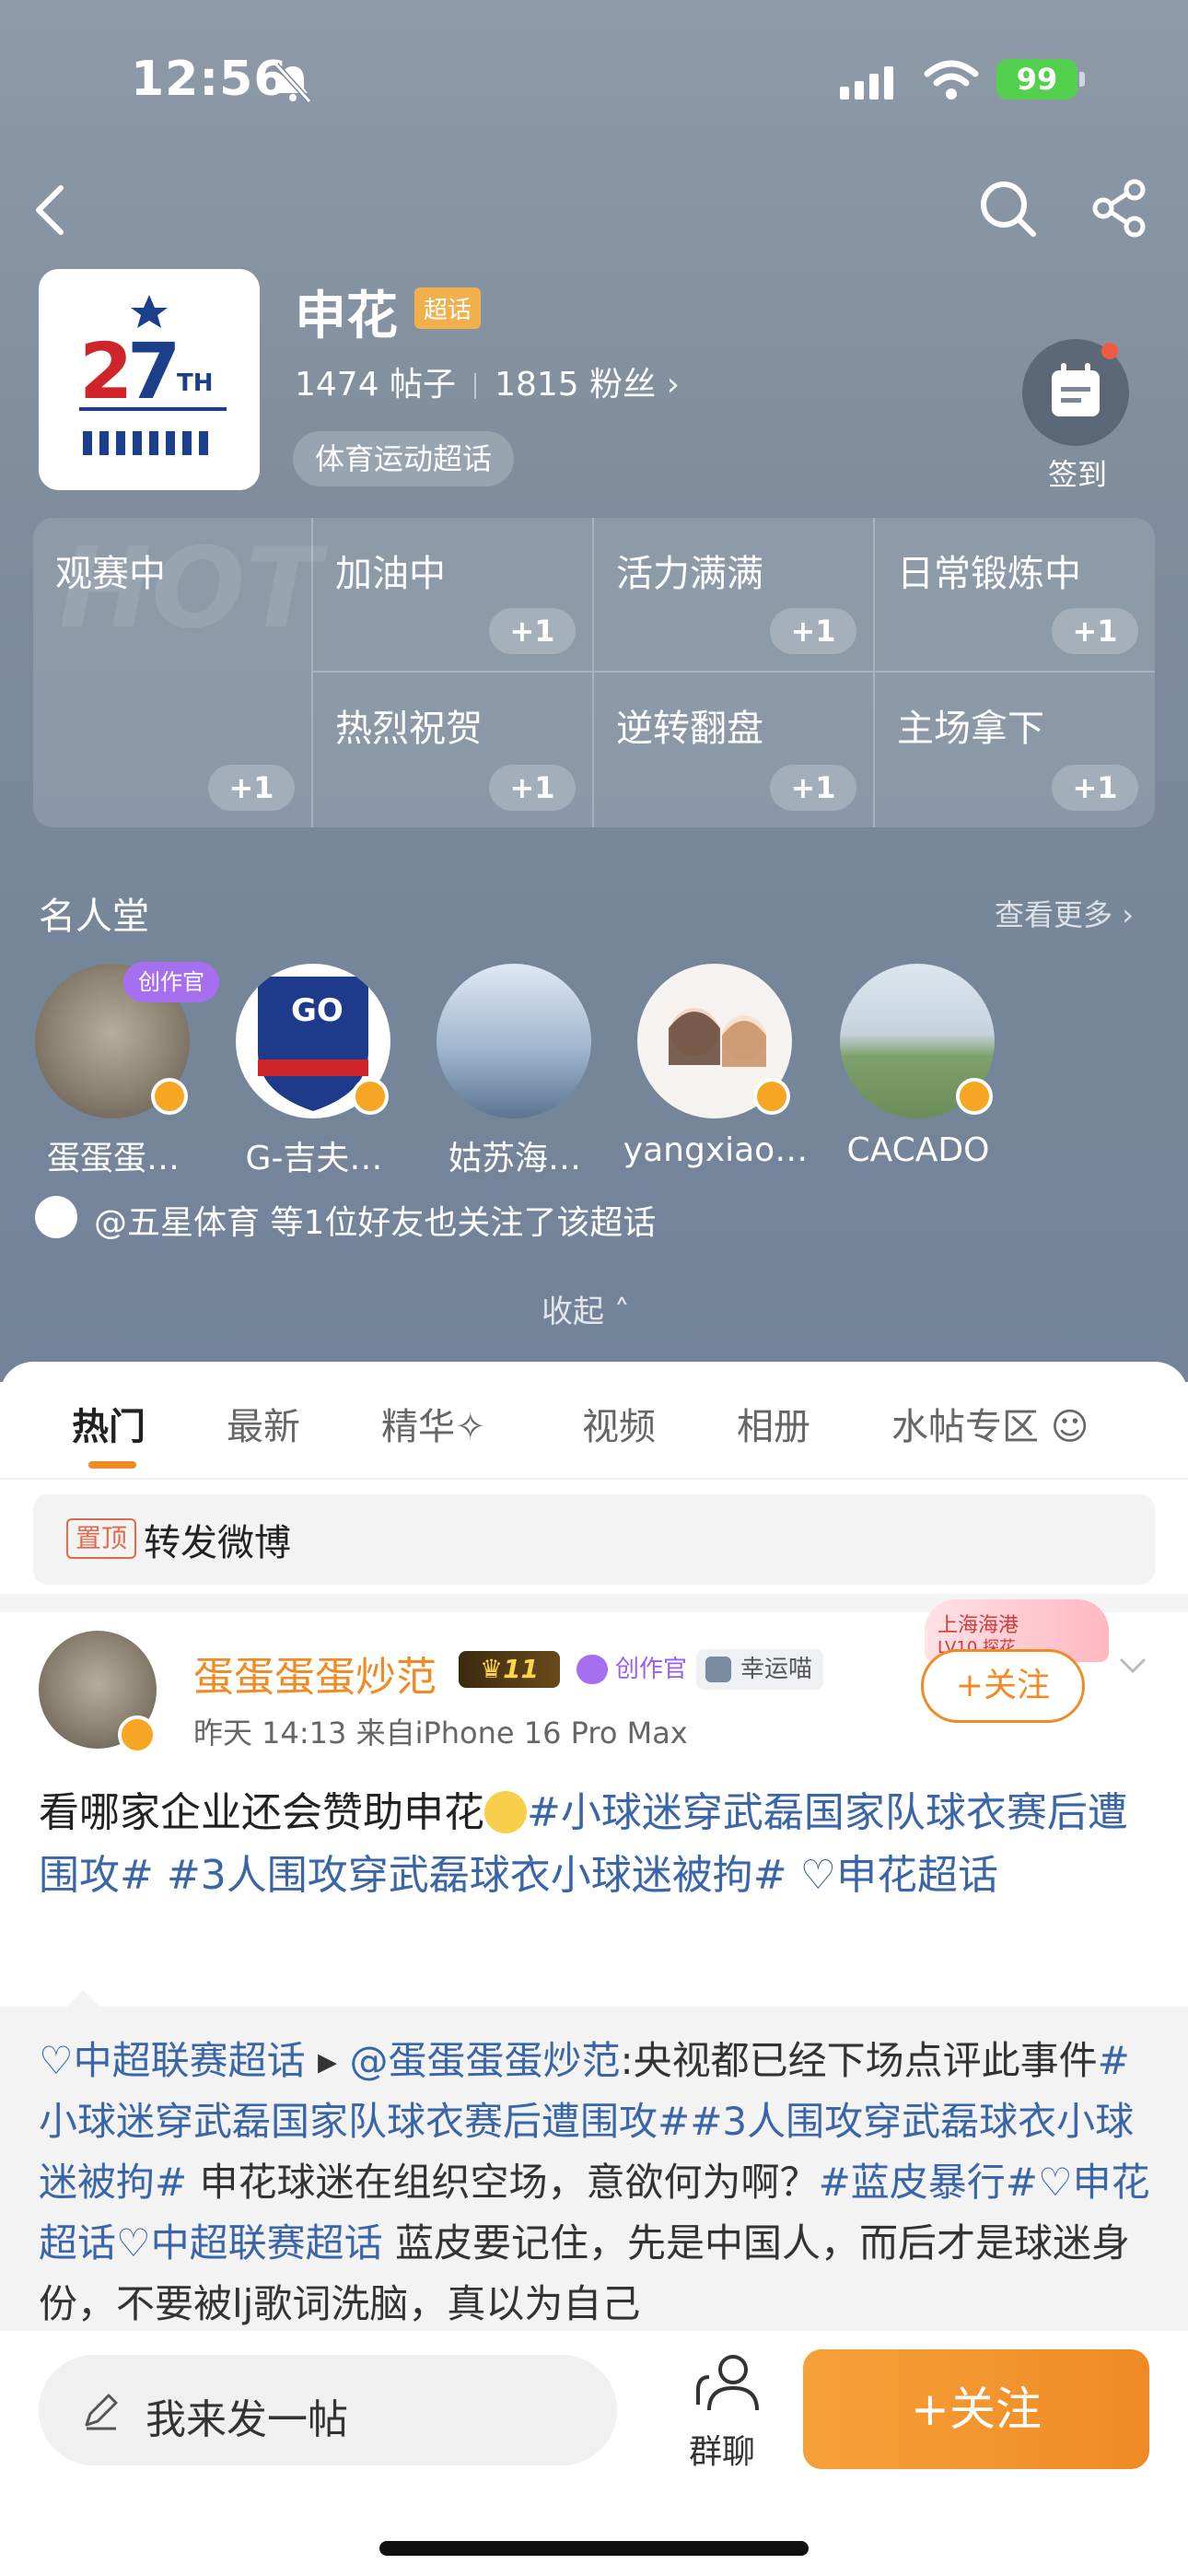 The width and height of the screenshot is (1188, 2576). Describe the element at coordinates (390, 574) in the screenshot. I see `reaction-label: 加油中` at that location.